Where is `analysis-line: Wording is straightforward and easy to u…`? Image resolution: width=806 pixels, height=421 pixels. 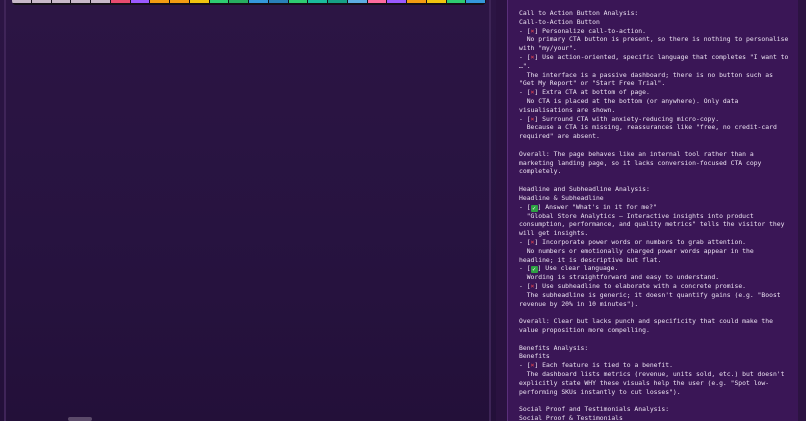
analysis-line: Wording is straightforward and easy to u… is located at coordinates (619, 277).